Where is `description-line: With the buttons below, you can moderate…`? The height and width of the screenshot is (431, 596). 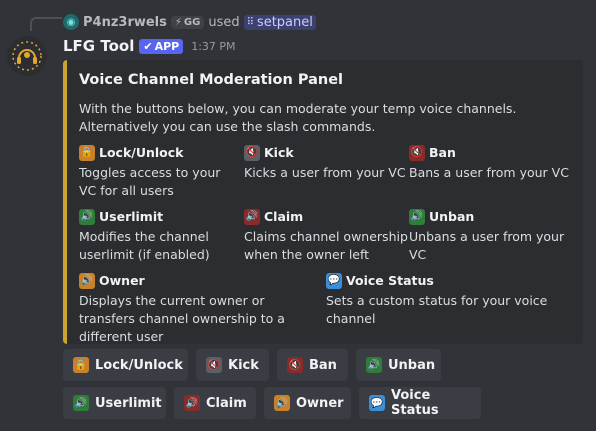
description-line: With the buttons below, you can moderate… is located at coordinates (298, 108).